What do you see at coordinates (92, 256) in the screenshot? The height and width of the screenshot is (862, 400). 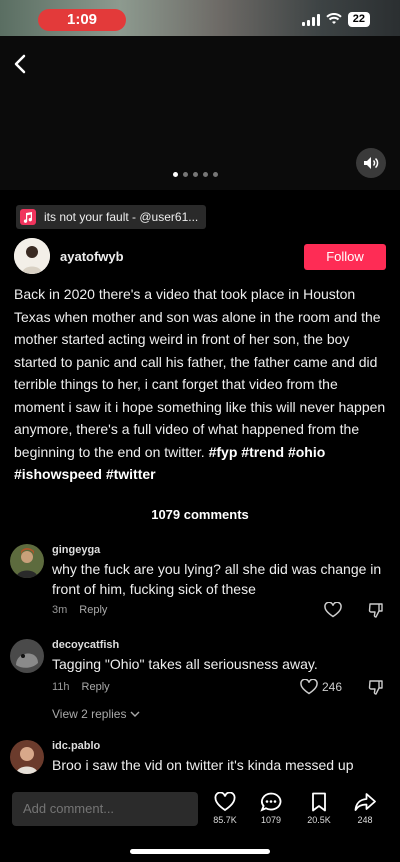 I see `author-username: ayatofwyb` at bounding box center [92, 256].